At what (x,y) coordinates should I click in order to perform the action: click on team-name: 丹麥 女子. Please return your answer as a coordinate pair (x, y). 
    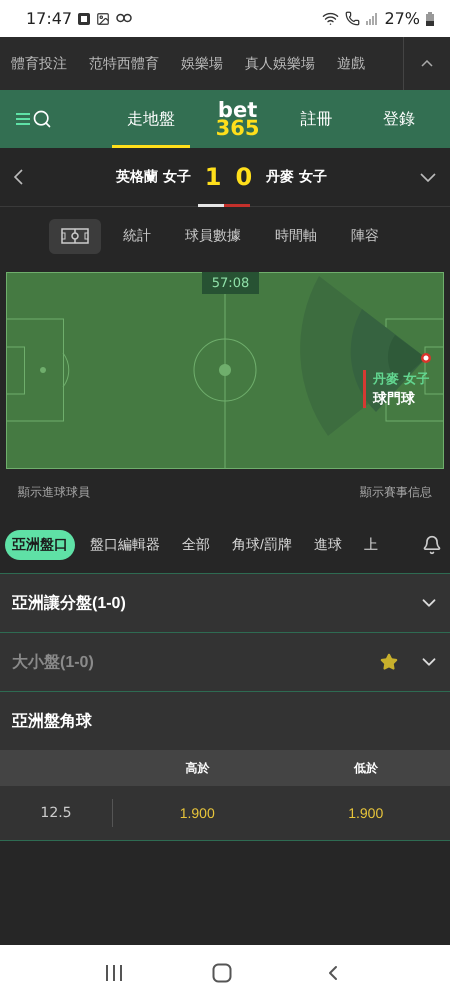
    Looking at the image, I should click on (297, 177).